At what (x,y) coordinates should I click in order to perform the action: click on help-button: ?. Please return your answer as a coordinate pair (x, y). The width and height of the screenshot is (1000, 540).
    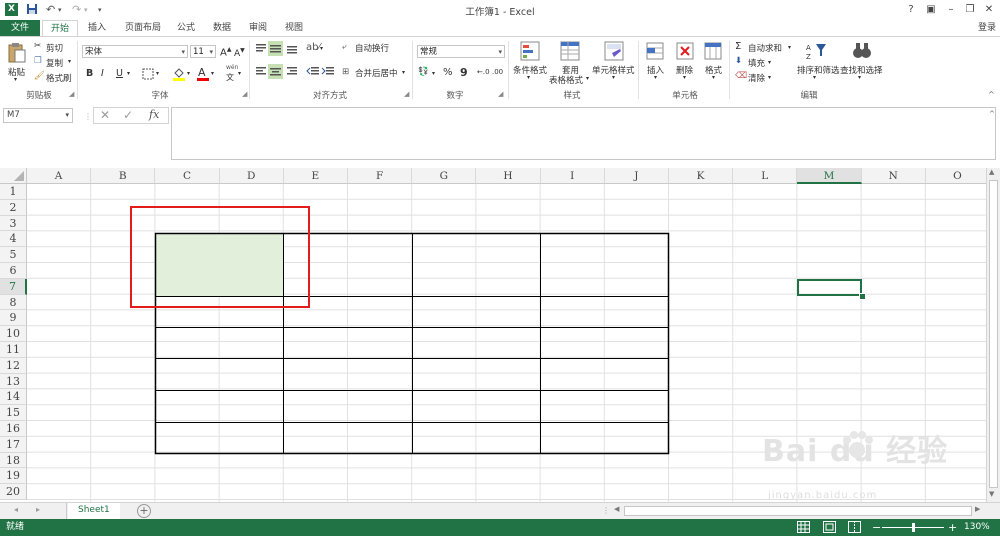
    Looking at the image, I should click on (911, 9).